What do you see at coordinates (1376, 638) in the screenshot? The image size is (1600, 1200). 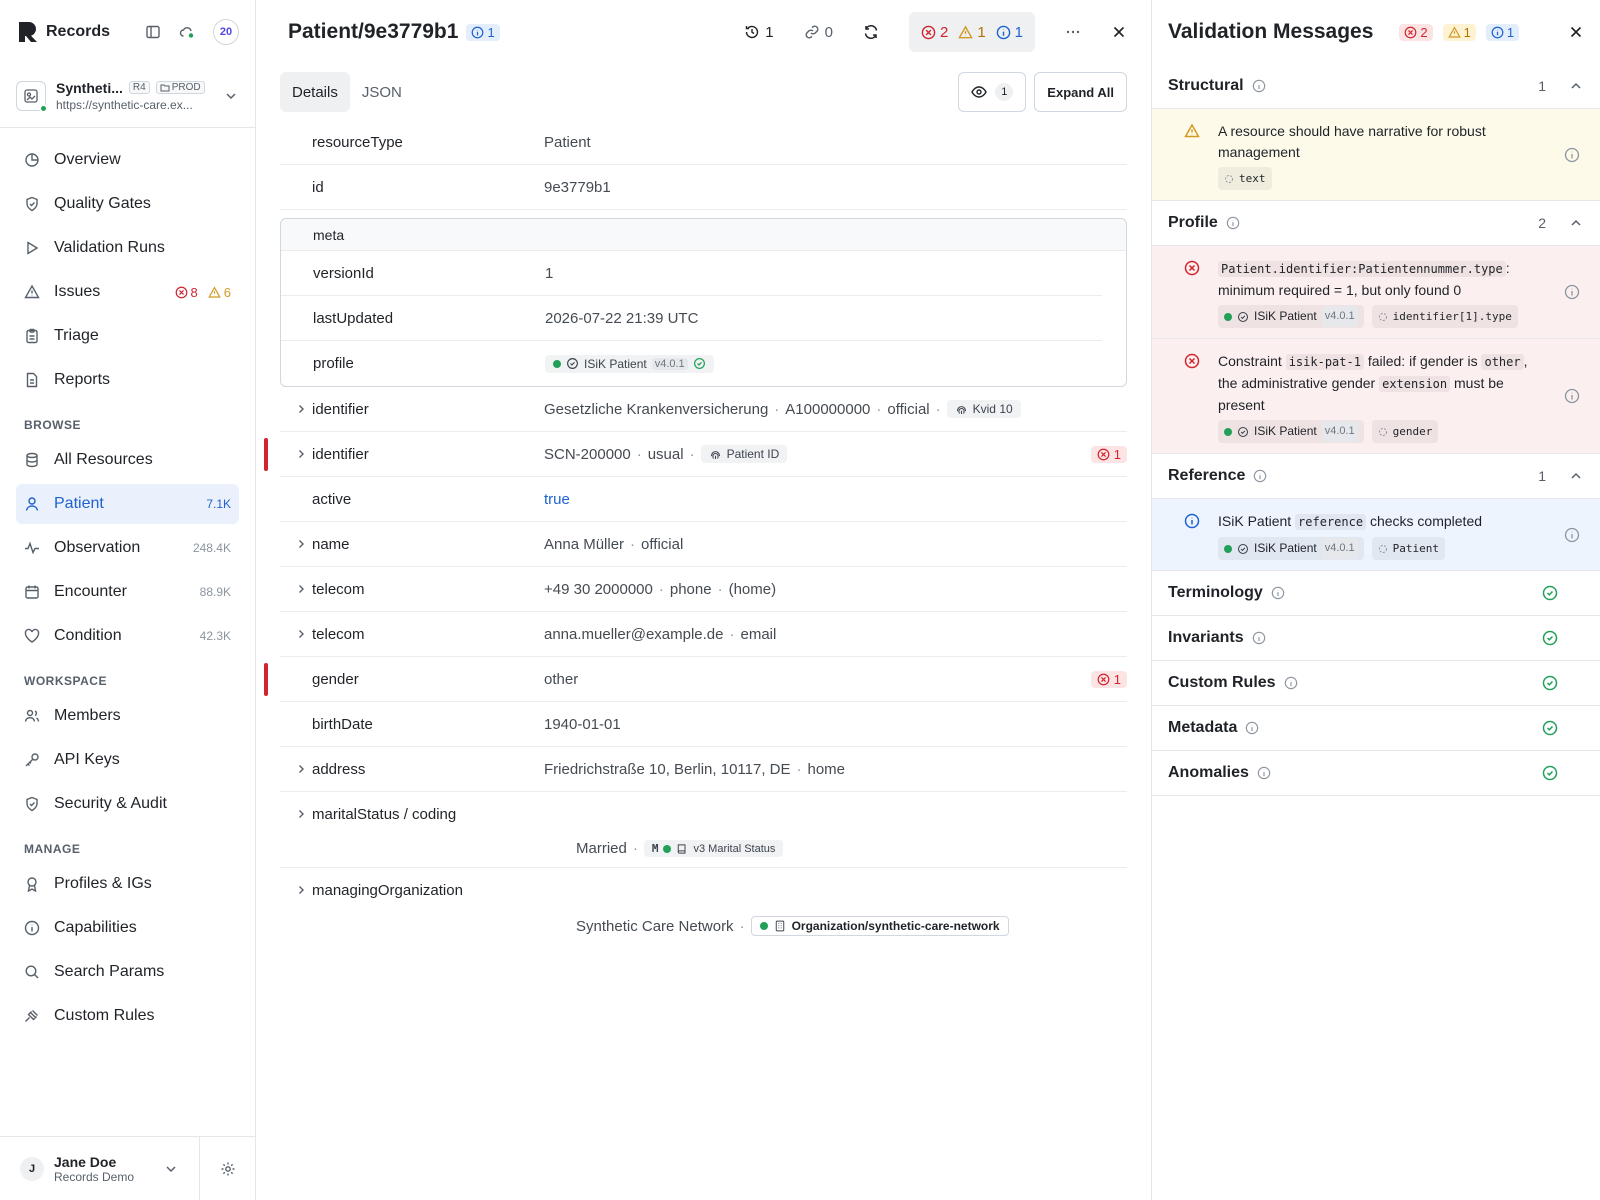 I see `group-invariants: Invariants` at bounding box center [1376, 638].